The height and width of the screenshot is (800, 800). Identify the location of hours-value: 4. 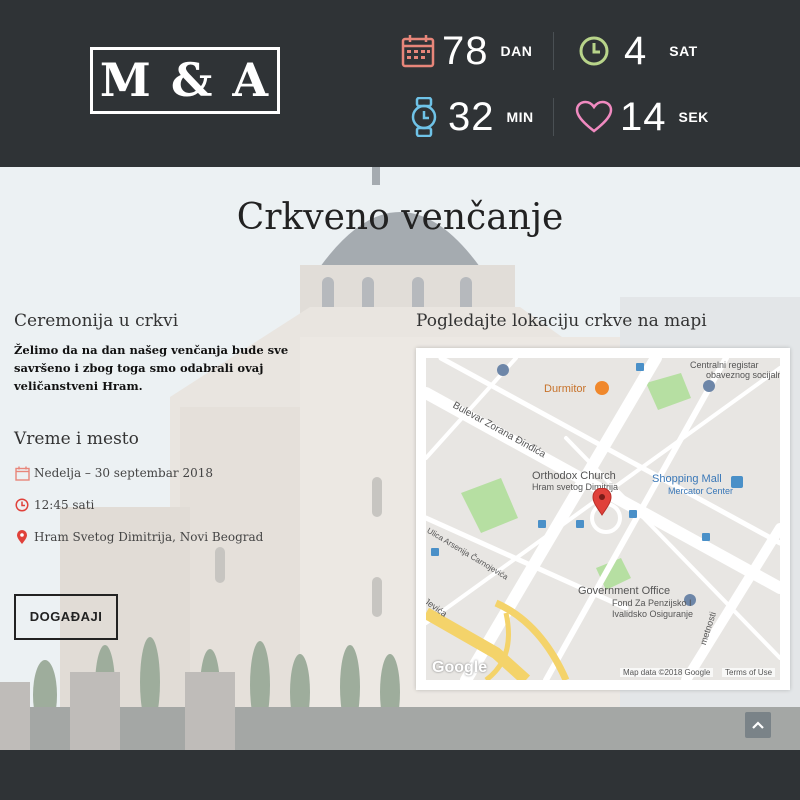
(636, 50).